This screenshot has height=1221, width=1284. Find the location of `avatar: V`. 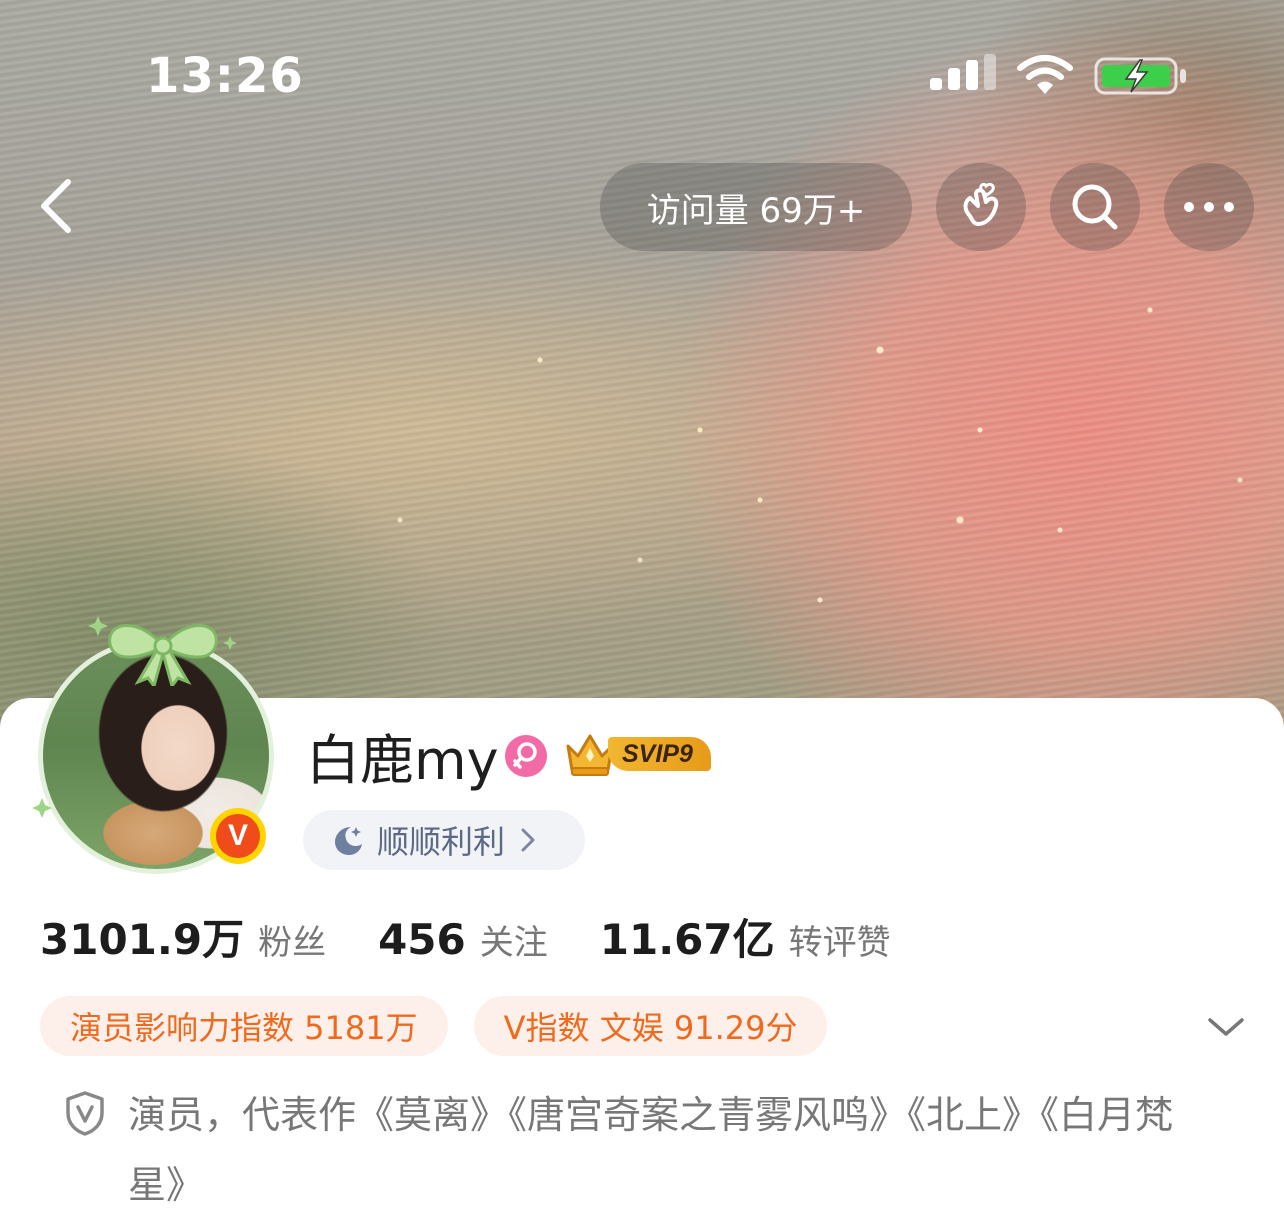

avatar: V is located at coordinates (155, 740).